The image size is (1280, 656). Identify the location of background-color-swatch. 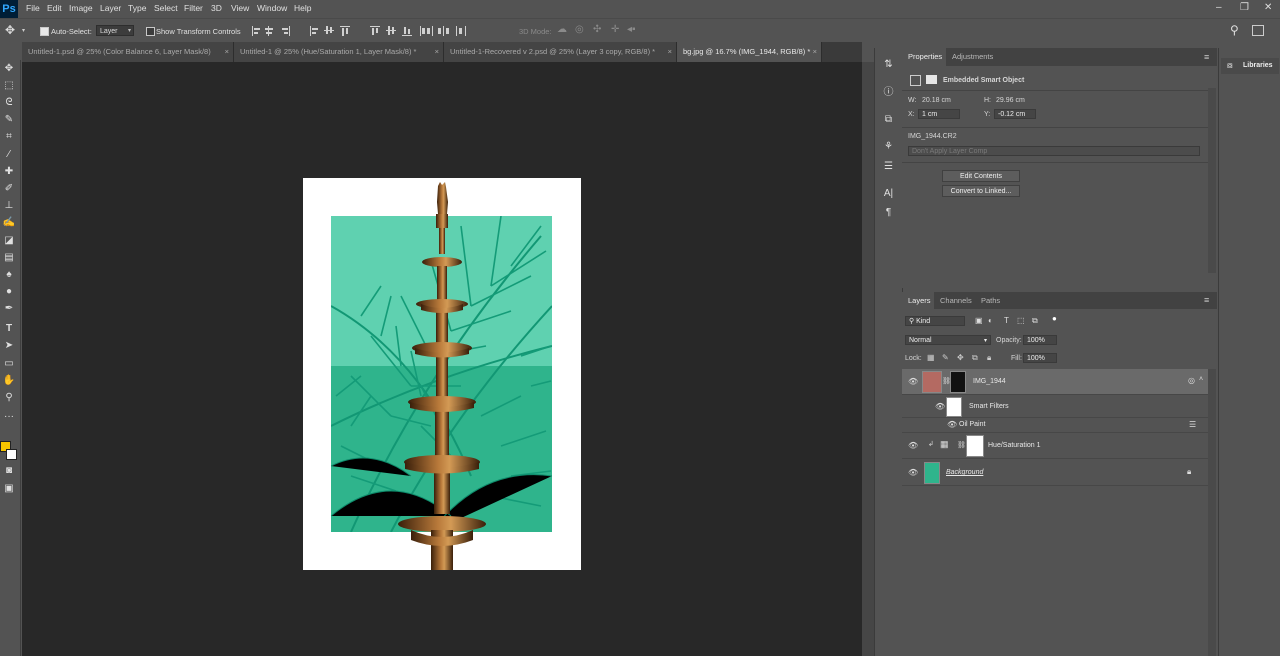
(11, 454).